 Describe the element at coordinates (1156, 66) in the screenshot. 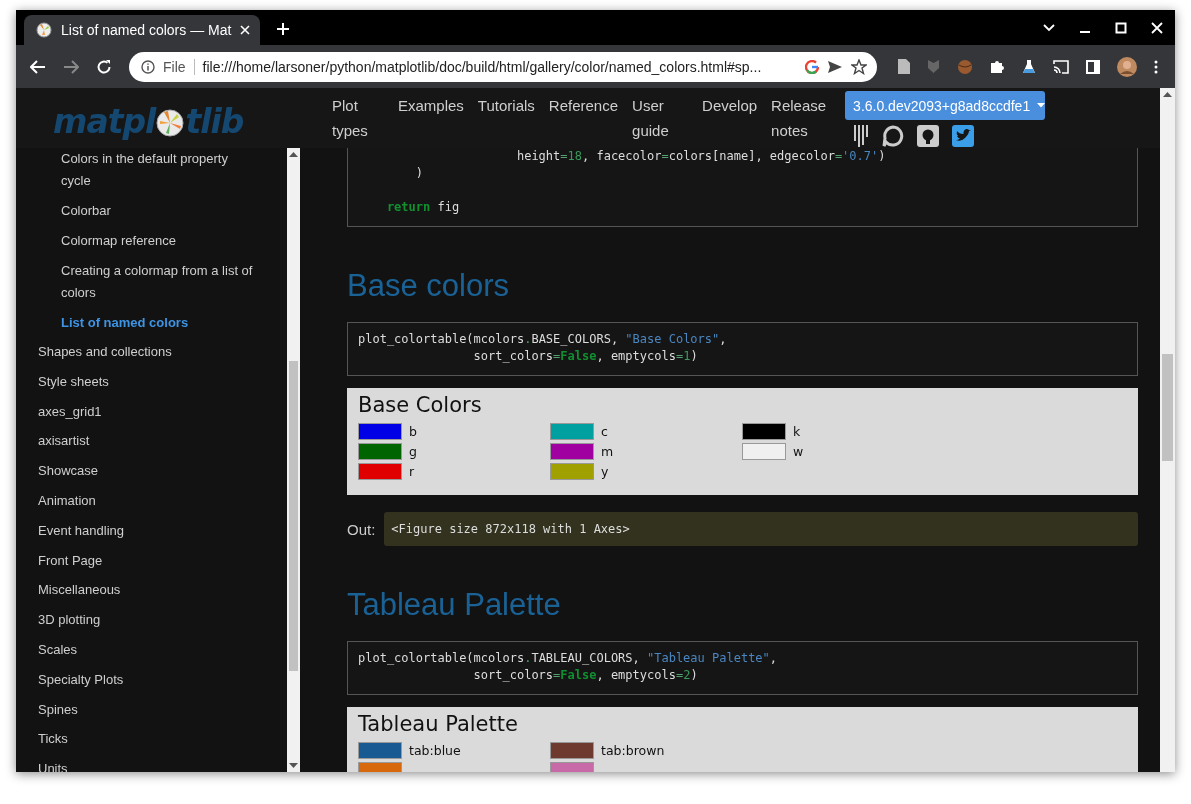

I see `menu-icon` at that location.